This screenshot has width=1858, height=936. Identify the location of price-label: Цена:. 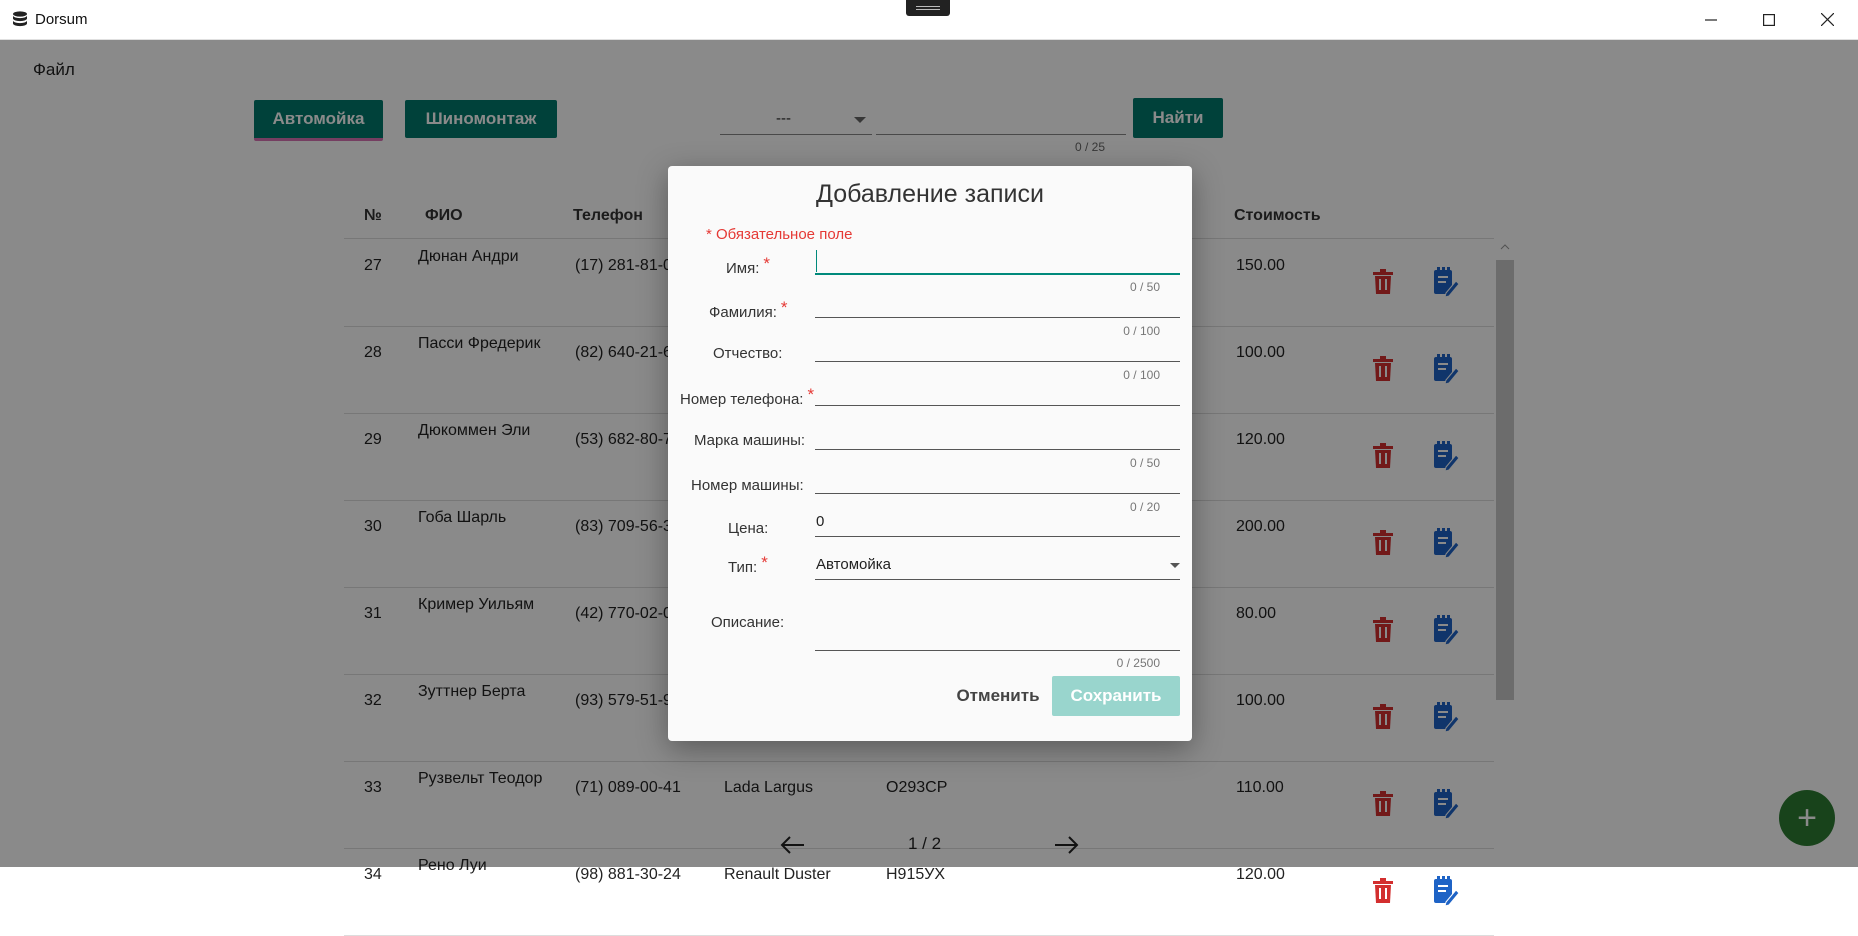
(748, 528).